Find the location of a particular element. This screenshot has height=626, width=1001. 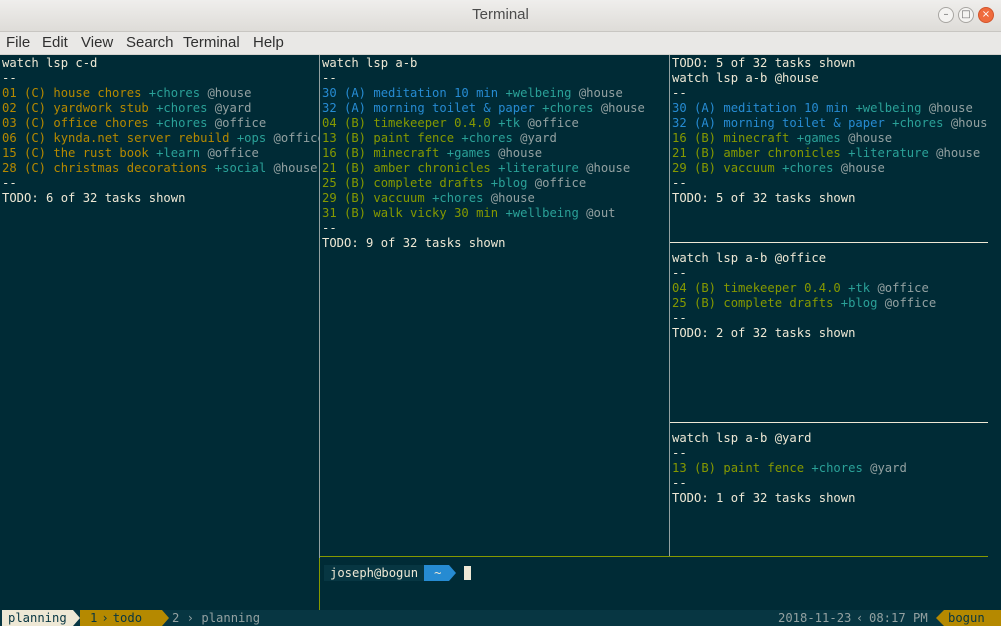

status-date: 2018-11-23 is located at coordinates (815, 618).